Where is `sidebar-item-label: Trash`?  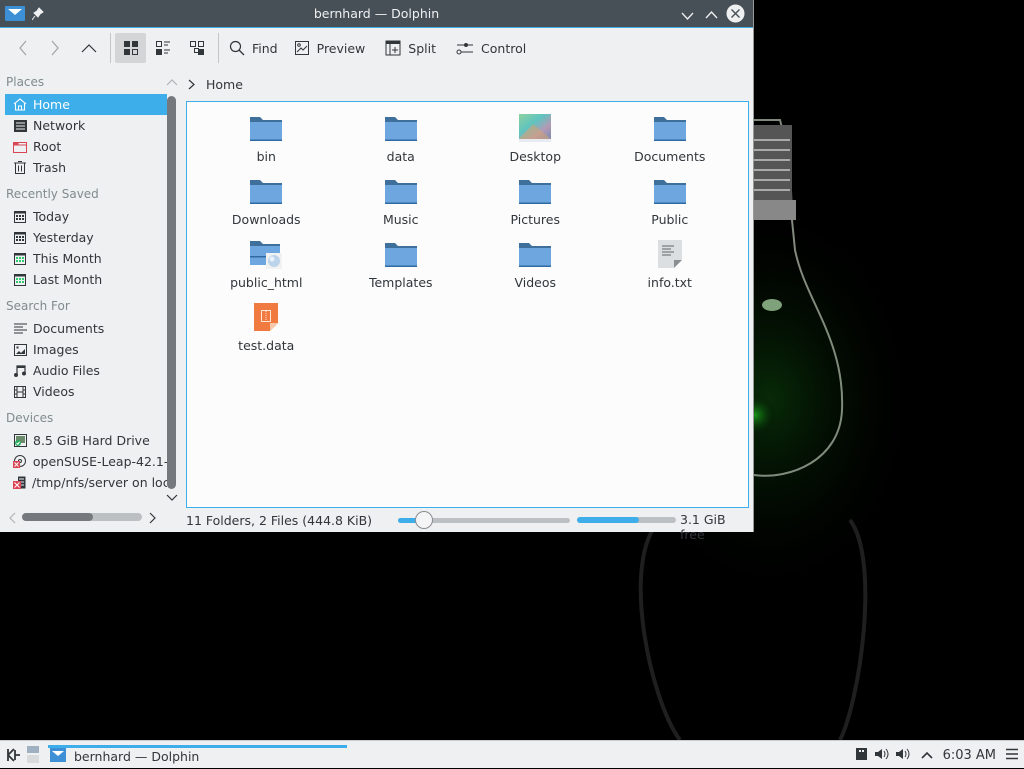
sidebar-item-label: Trash is located at coordinates (50, 167).